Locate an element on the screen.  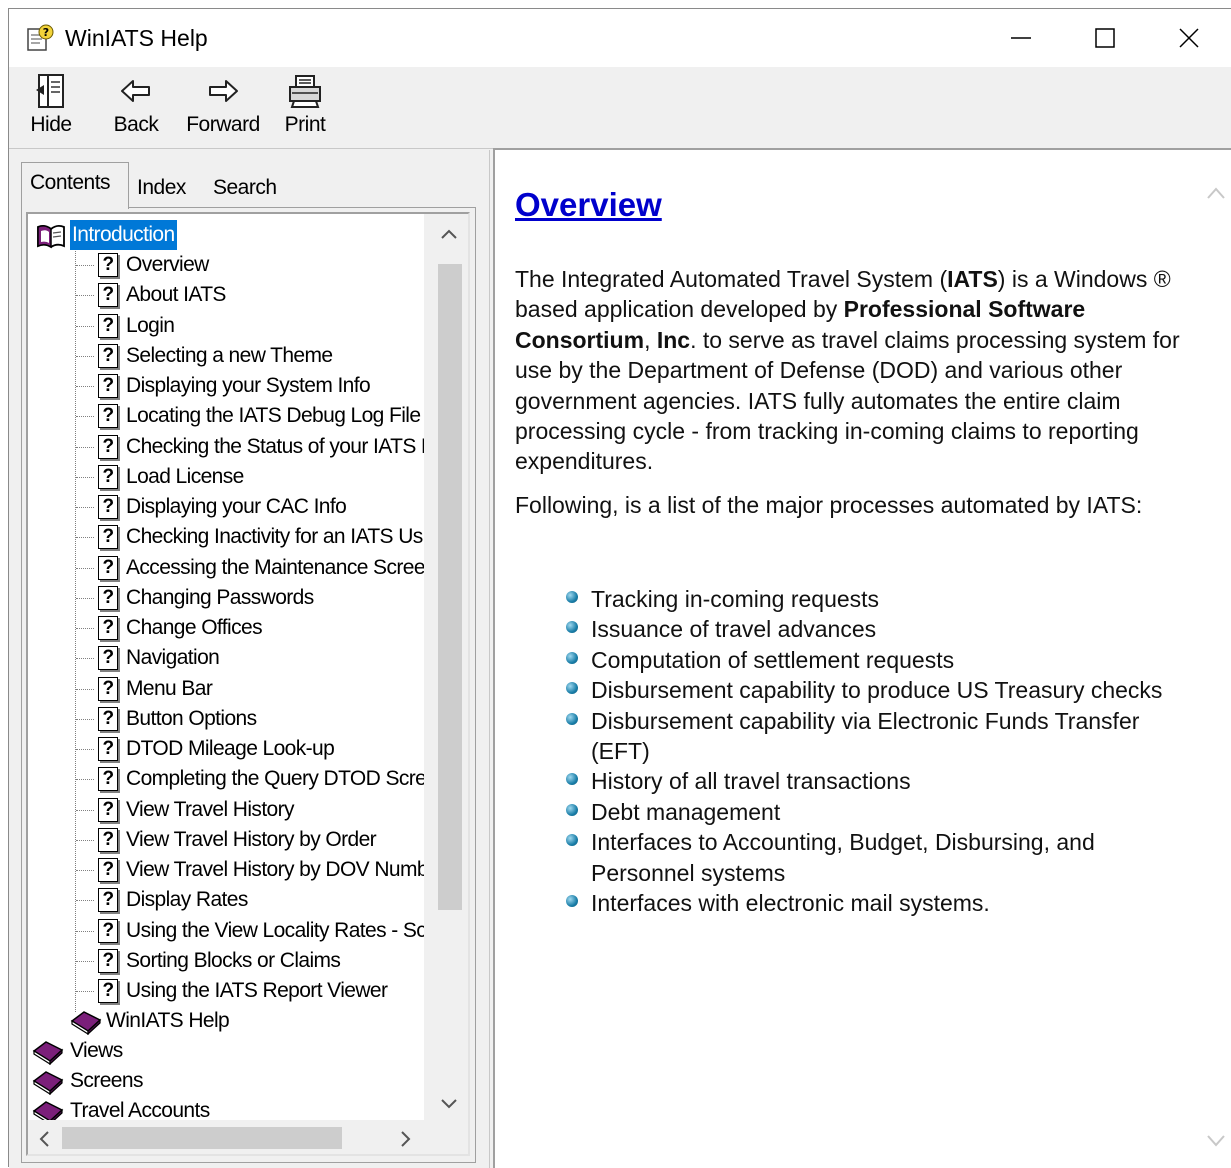
tree-item-menu-bar: ? Menu Bar is located at coordinates (250, 689).